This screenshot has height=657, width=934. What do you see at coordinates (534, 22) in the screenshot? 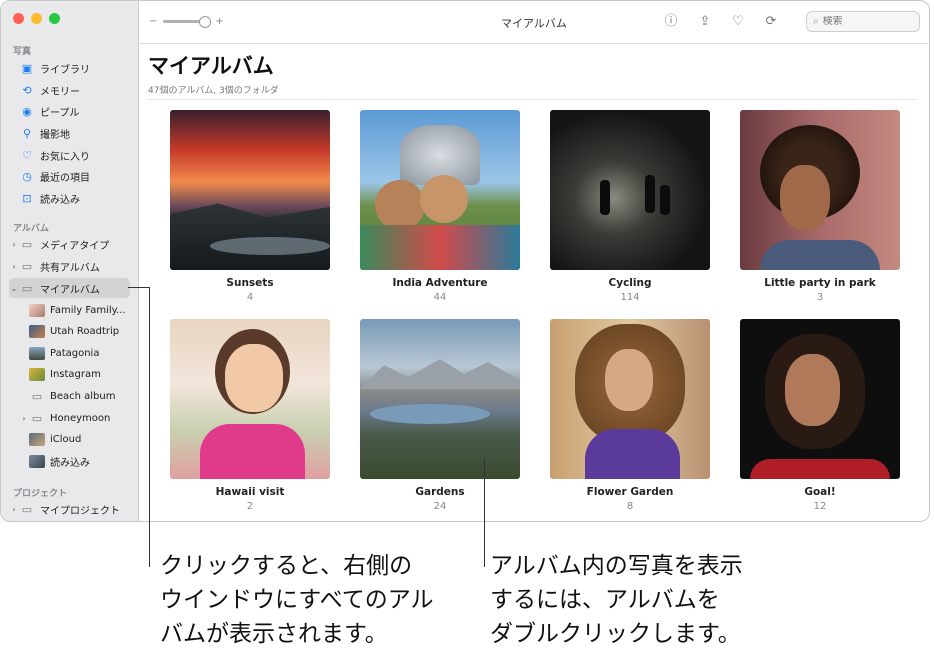
I see `toolbar: − + マイアルバム ⓘ ⇪ ♡ ⟳ ⌕` at bounding box center [534, 22].